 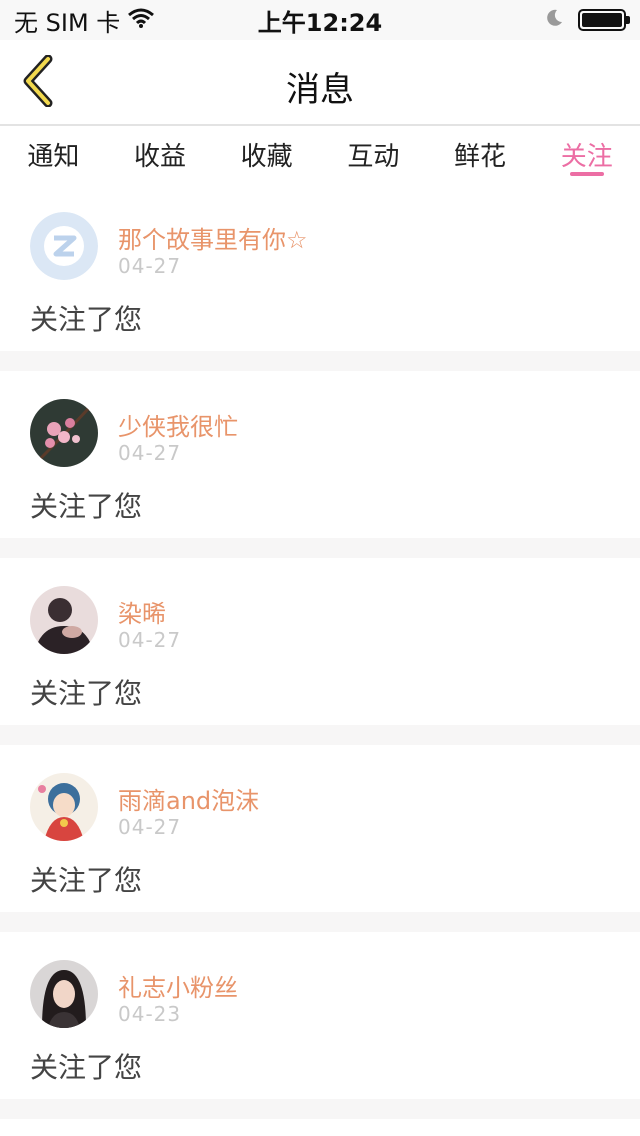 What do you see at coordinates (320, 828) in the screenshot?
I see `message-item: 雨滴and泡沫 04-27 关注了您` at bounding box center [320, 828].